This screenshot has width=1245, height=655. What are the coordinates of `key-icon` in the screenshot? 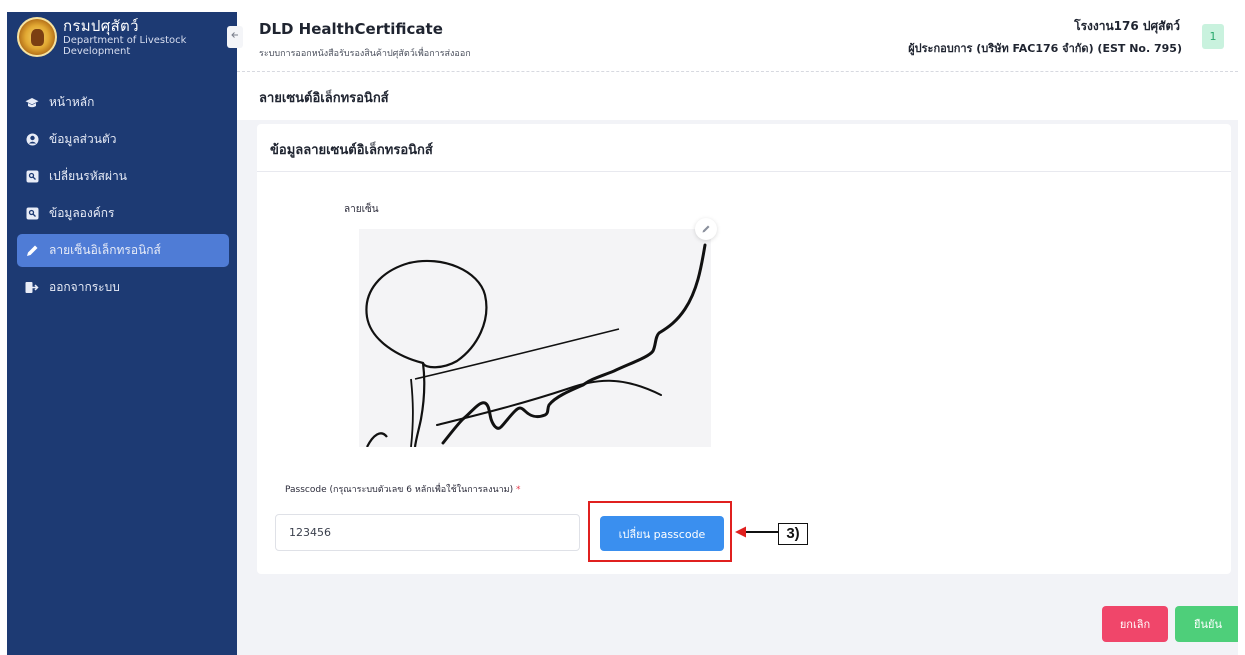 It's located at (32, 177).